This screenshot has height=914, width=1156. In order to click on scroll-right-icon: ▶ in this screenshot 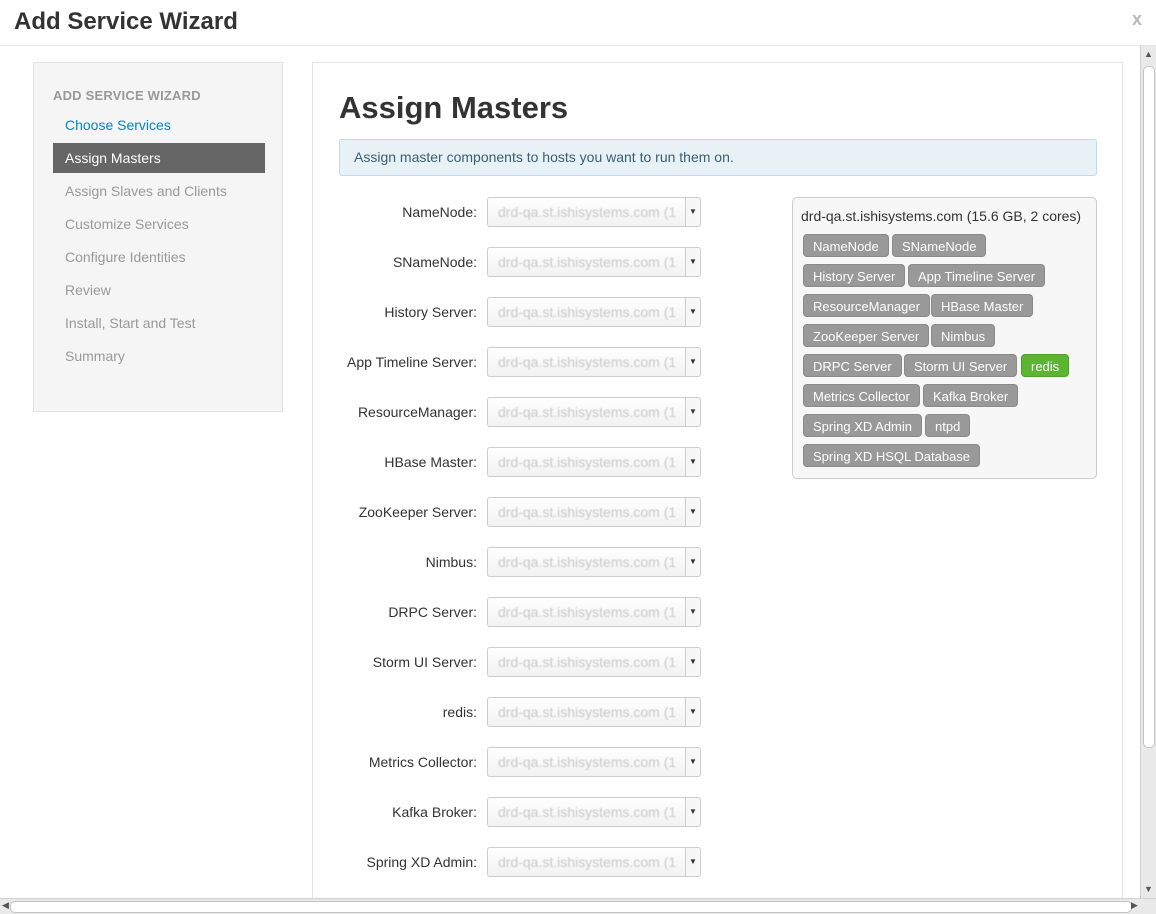, I will do `click(1134, 905)`.